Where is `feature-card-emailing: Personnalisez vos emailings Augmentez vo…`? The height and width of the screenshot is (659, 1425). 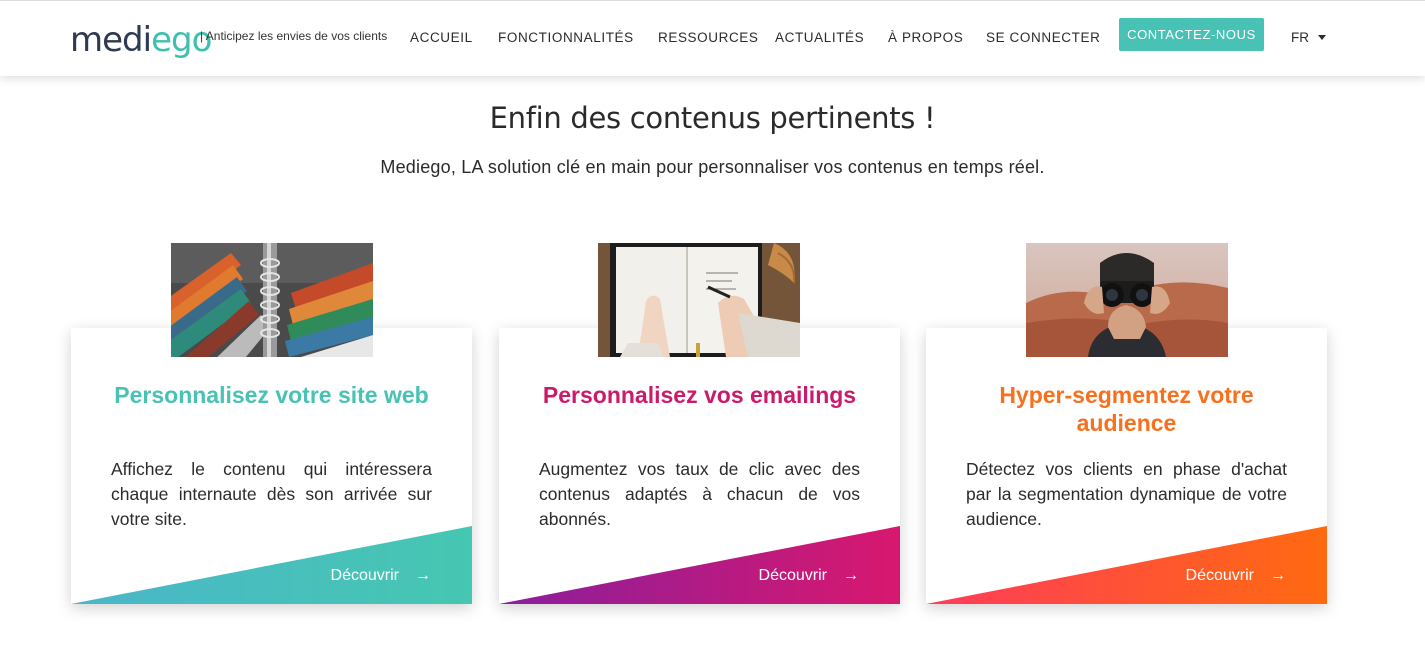
feature-card-emailing: Personnalisez vos emailings Augmentez vo… is located at coordinates (699, 466).